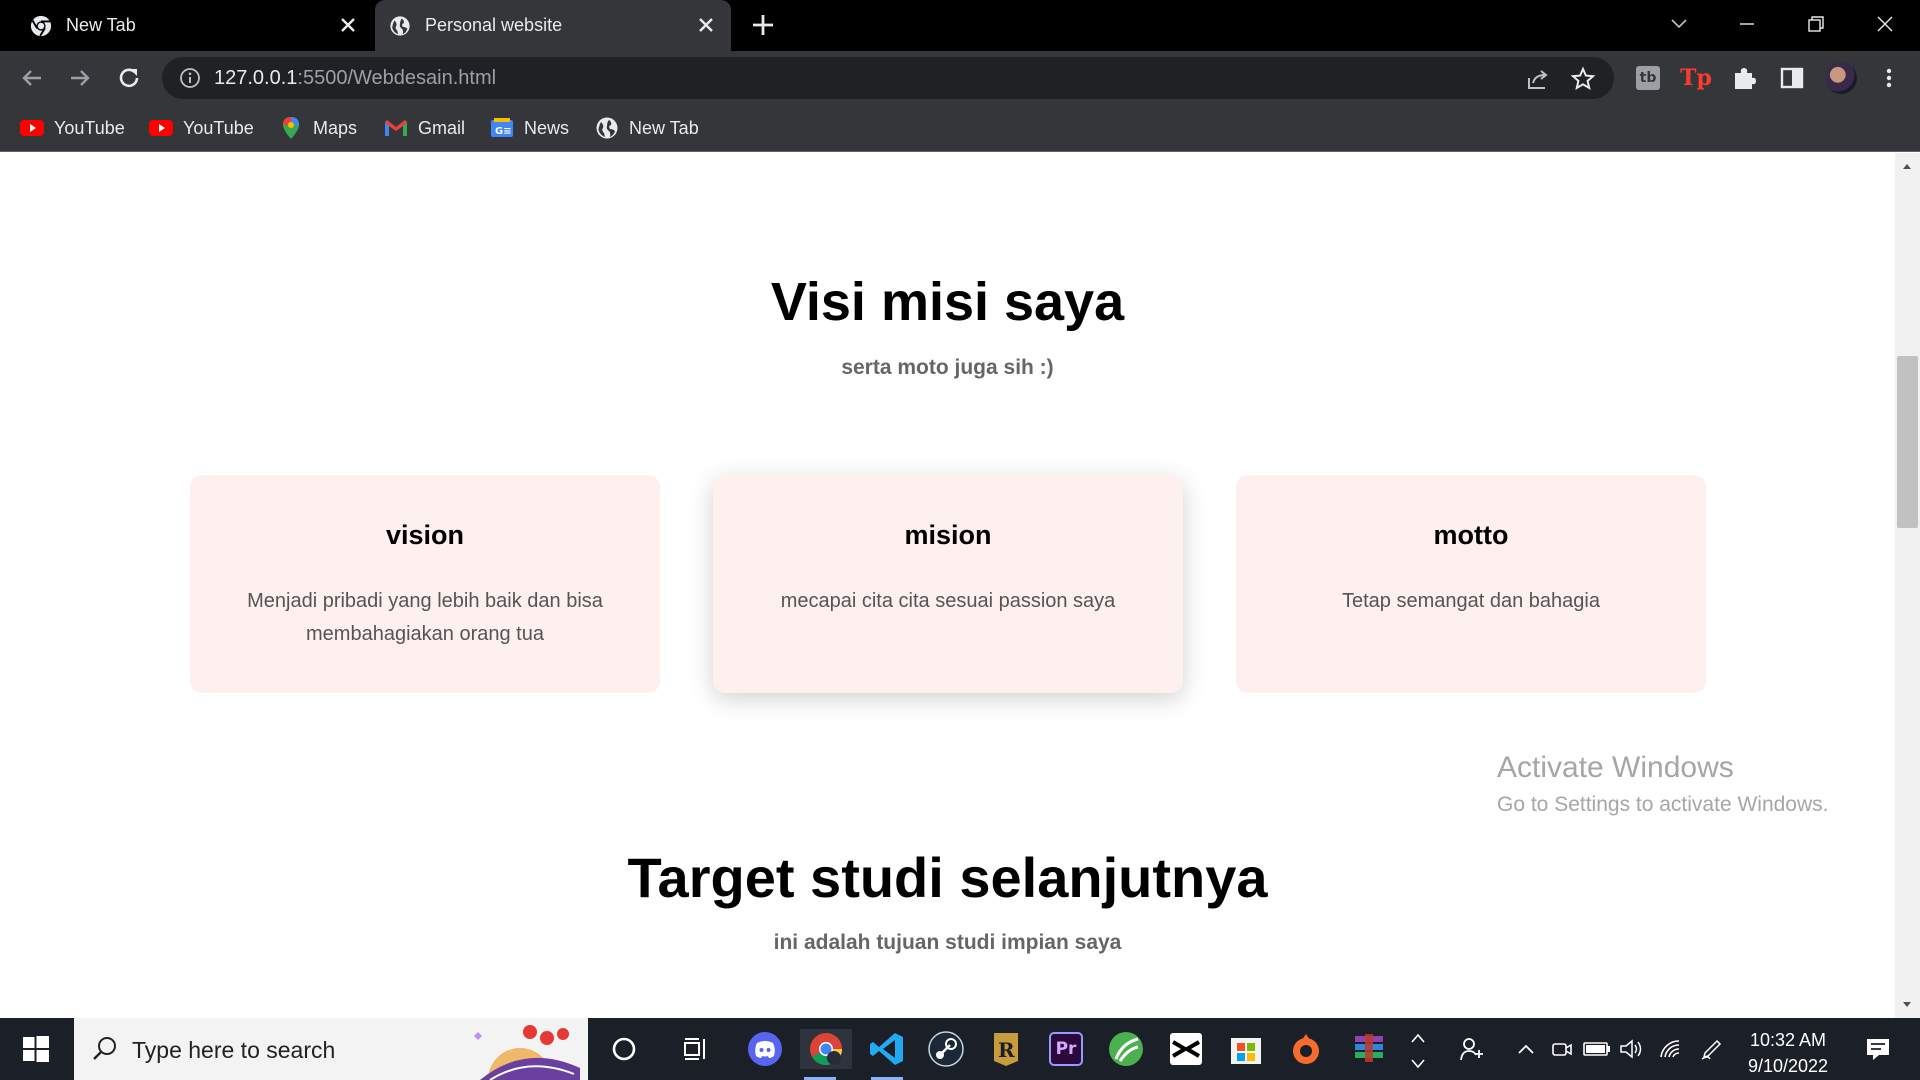 The height and width of the screenshot is (1080, 1920). What do you see at coordinates (1907, 1005) in the screenshot?
I see `scroll-down-icon` at bounding box center [1907, 1005].